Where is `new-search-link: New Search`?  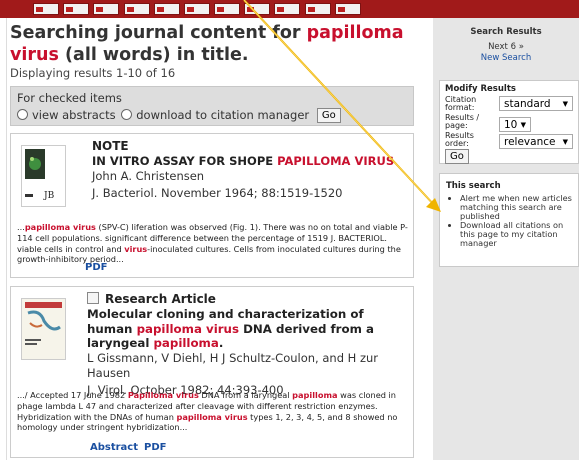
new-search-link: New Search is located at coordinates (506, 58).